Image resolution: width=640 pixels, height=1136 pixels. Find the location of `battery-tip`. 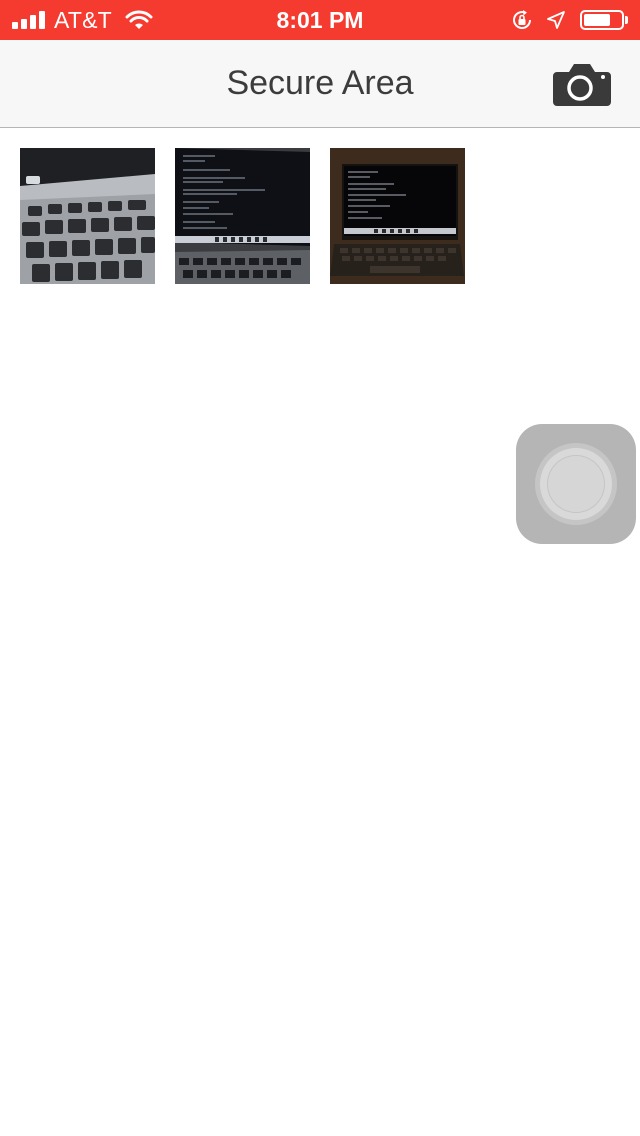

battery-tip is located at coordinates (626, 20).